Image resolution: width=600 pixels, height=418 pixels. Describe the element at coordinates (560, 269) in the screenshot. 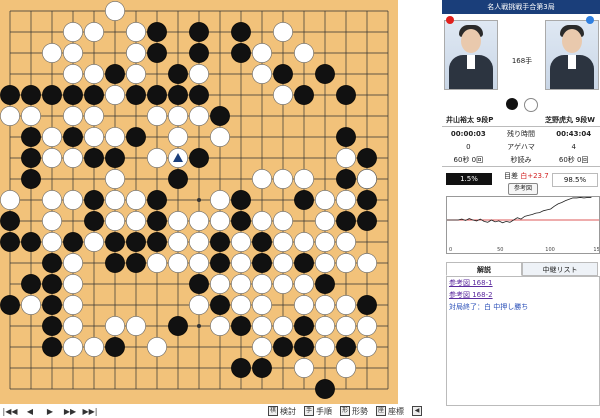

I see `tab-broadcast-list: 中継リスト` at that location.